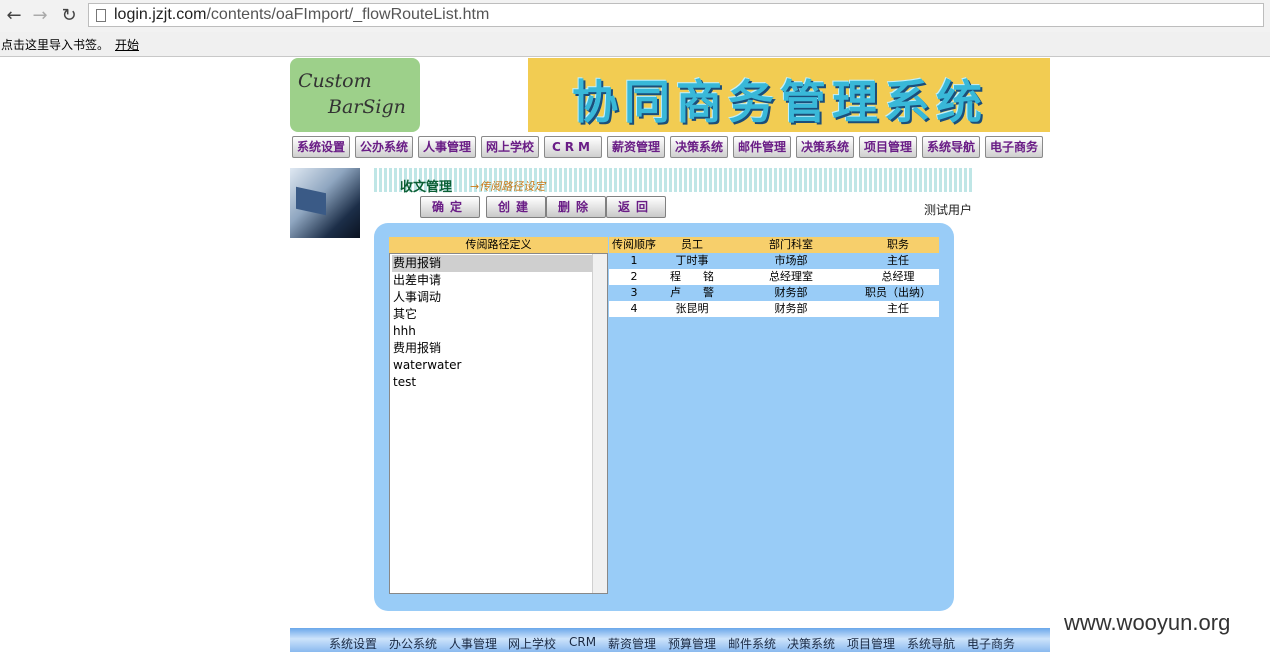  What do you see at coordinates (948, 210) in the screenshot?
I see `current-user: 测试用户` at bounding box center [948, 210].